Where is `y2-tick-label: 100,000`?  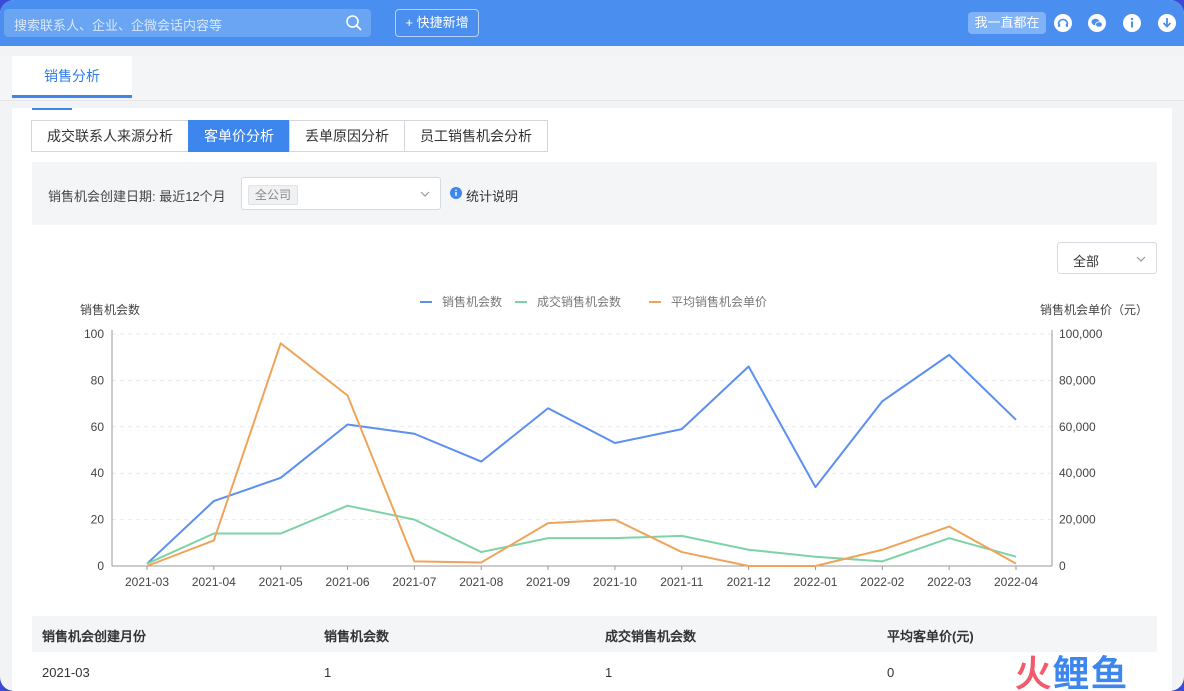 y2-tick-label: 100,000 is located at coordinates (1081, 334).